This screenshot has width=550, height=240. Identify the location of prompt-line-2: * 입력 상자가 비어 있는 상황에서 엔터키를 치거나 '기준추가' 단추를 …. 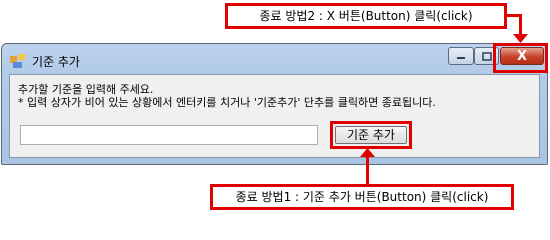
(227, 102).